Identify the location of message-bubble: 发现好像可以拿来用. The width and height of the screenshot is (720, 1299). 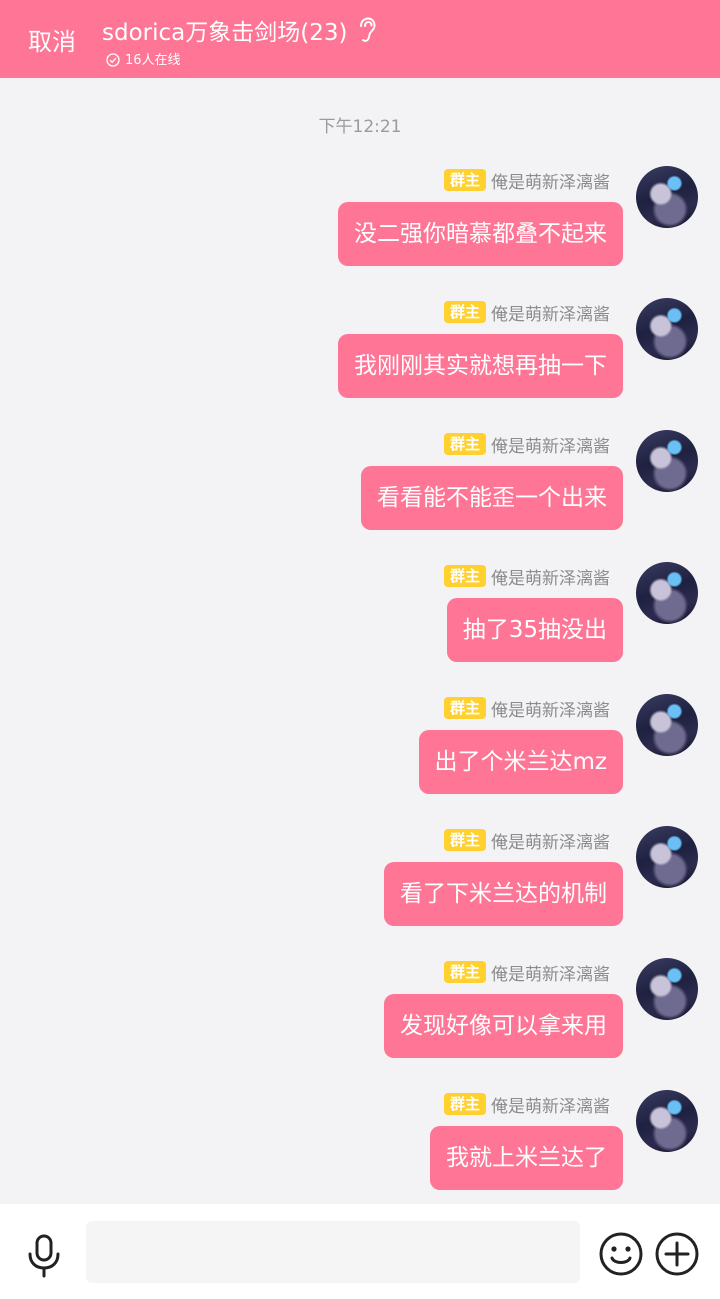
(503, 1026).